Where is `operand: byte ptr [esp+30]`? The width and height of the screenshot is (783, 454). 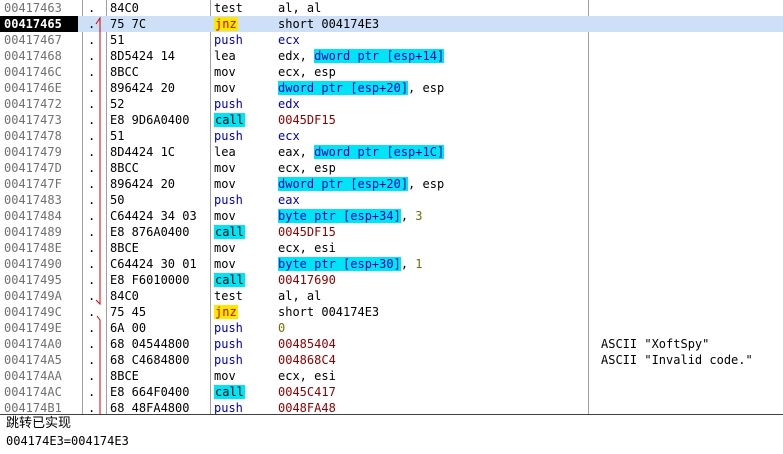 operand: byte ptr [esp+30] is located at coordinates (339, 264).